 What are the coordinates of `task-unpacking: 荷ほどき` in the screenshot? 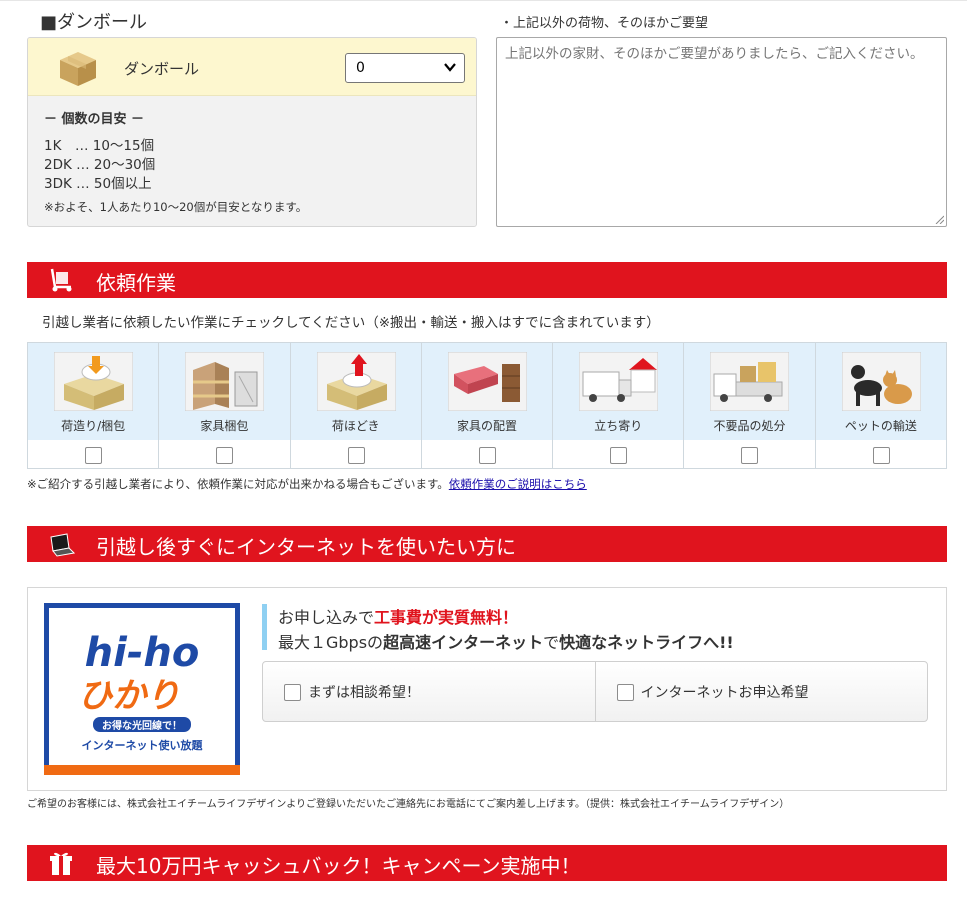 It's located at (356, 405).